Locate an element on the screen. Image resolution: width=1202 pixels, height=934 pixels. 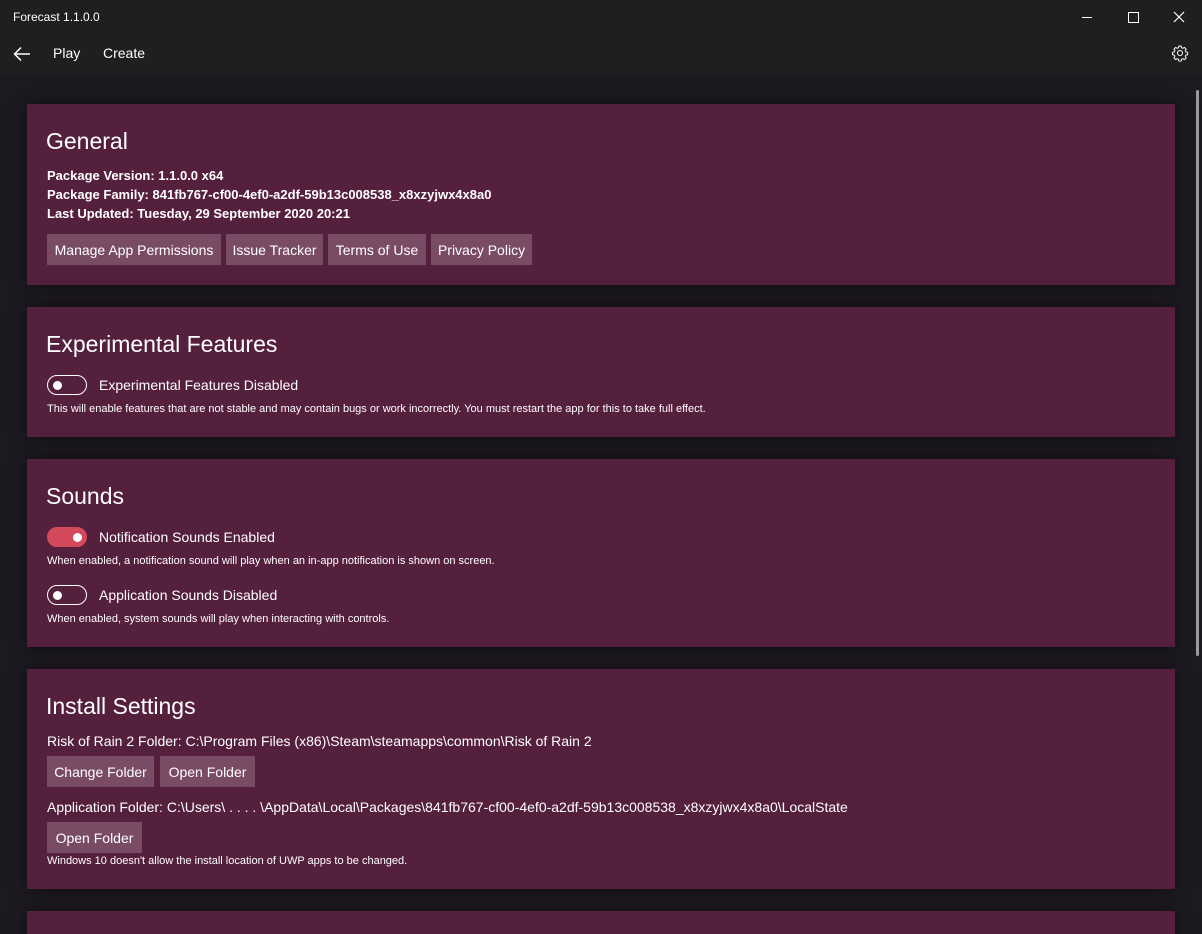
maximize-icon is located at coordinates (1133, 17).